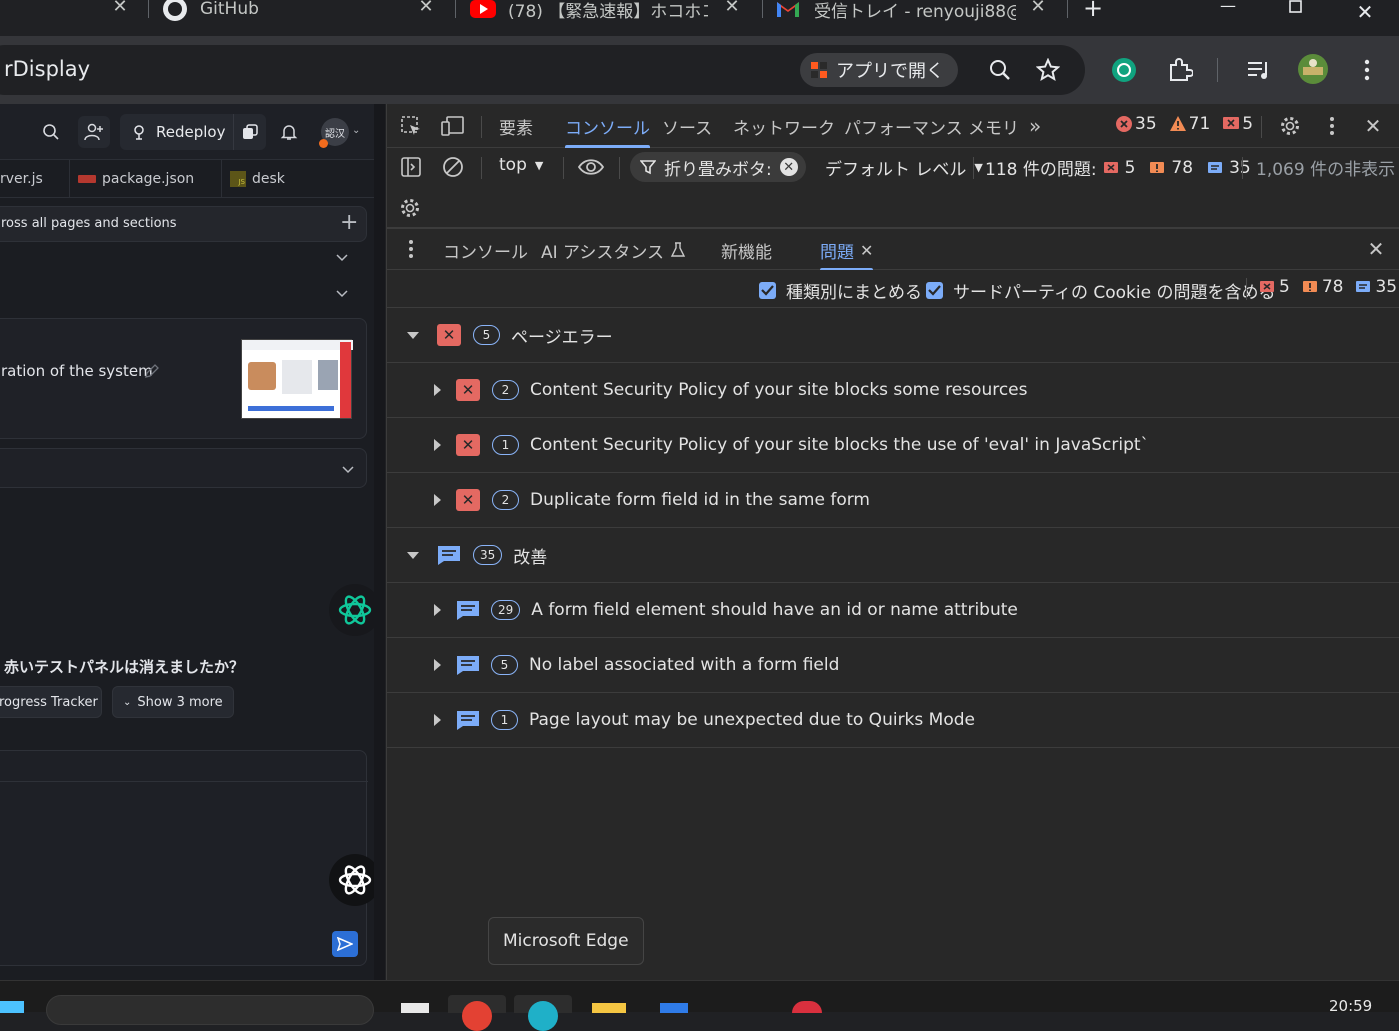 This screenshot has height=1031, width=1399. Describe the element at coordinates (485, 250) in the screenshot. I see `drawer-tab-console: コンソール` at that location.